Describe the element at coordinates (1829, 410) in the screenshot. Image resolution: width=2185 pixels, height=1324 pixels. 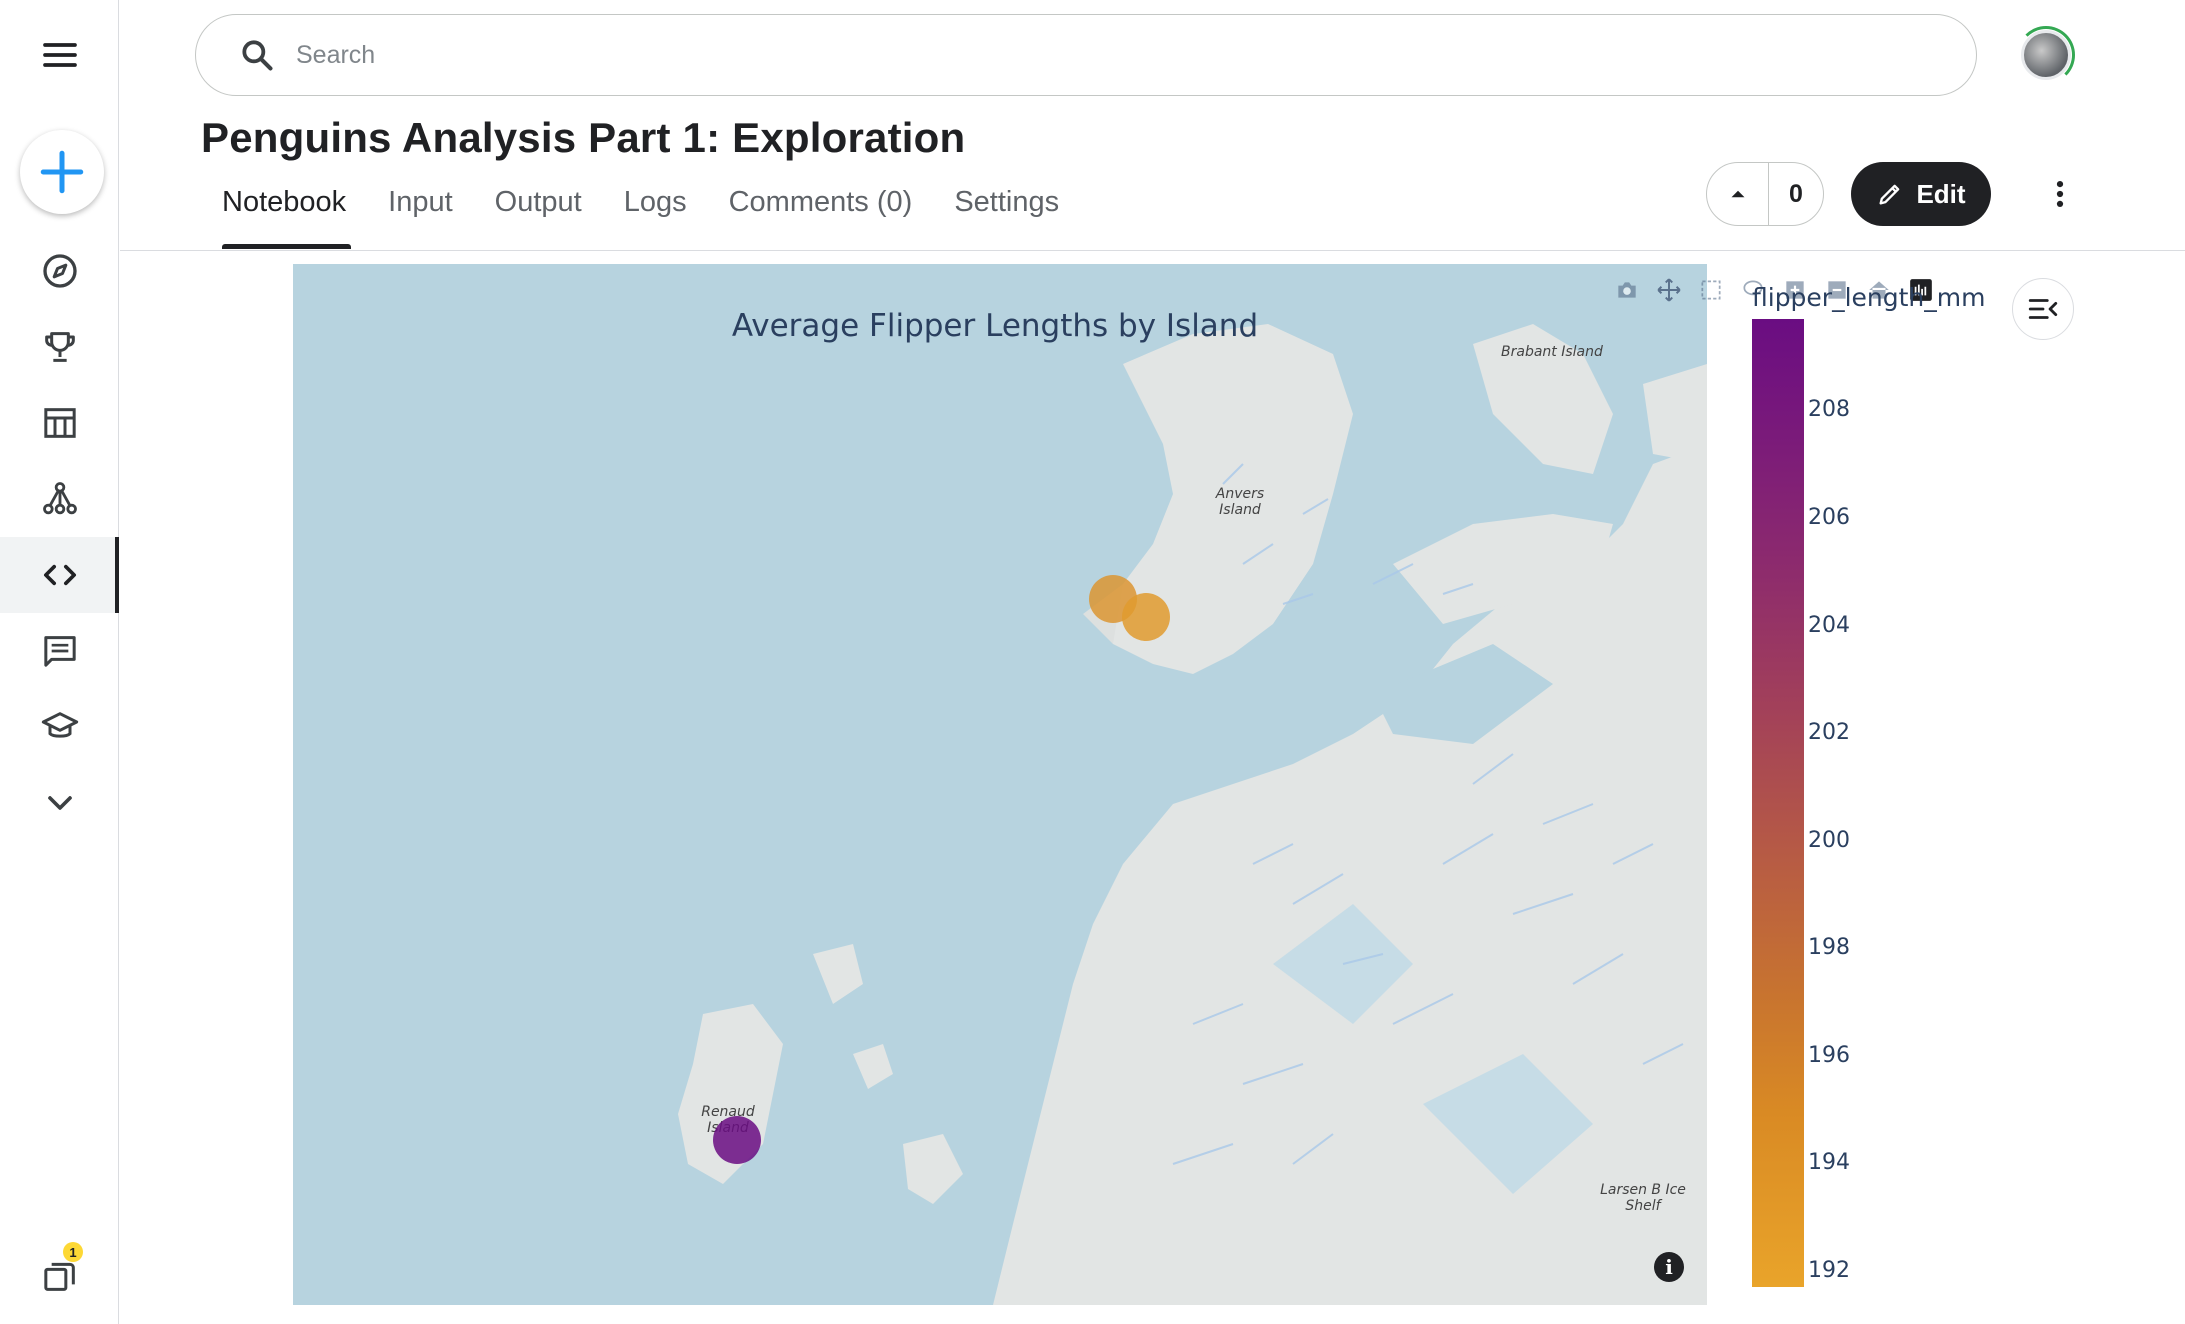
I see `colorbar-tick-label: 208` at that location.